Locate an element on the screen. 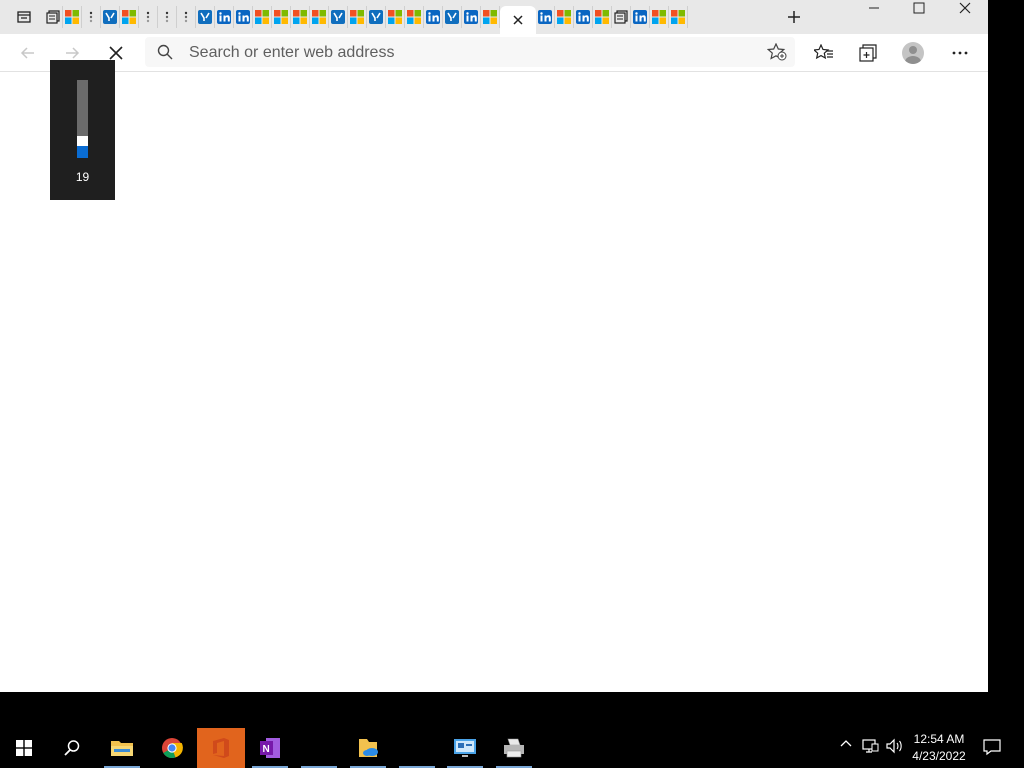 The height and width of the screenshot is (768, 1024). back-button is located at coordinates (28, 53).